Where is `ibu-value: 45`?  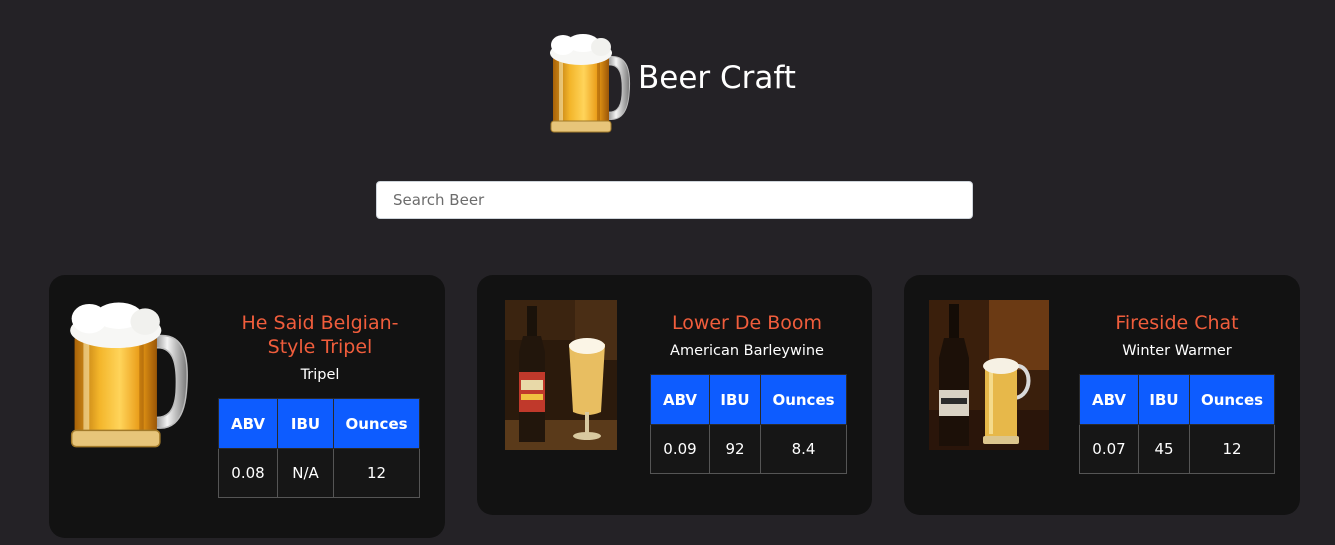 ibu-value: 45 is located at coordinates (1164, 449).